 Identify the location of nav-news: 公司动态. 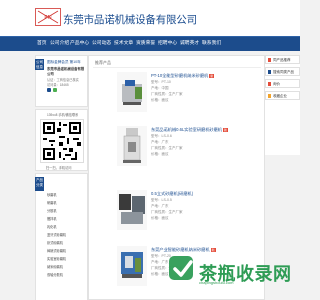
(101, 44).